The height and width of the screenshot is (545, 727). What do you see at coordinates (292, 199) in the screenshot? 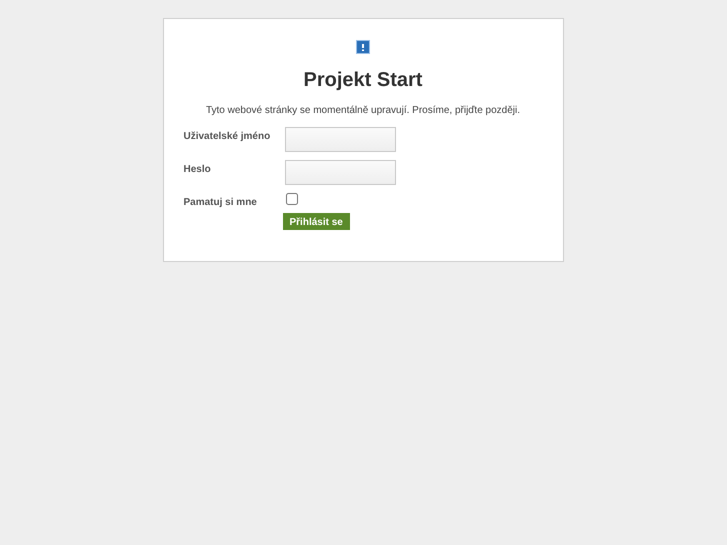
I see `remember-checkbox` at bounding box center [292, 199].